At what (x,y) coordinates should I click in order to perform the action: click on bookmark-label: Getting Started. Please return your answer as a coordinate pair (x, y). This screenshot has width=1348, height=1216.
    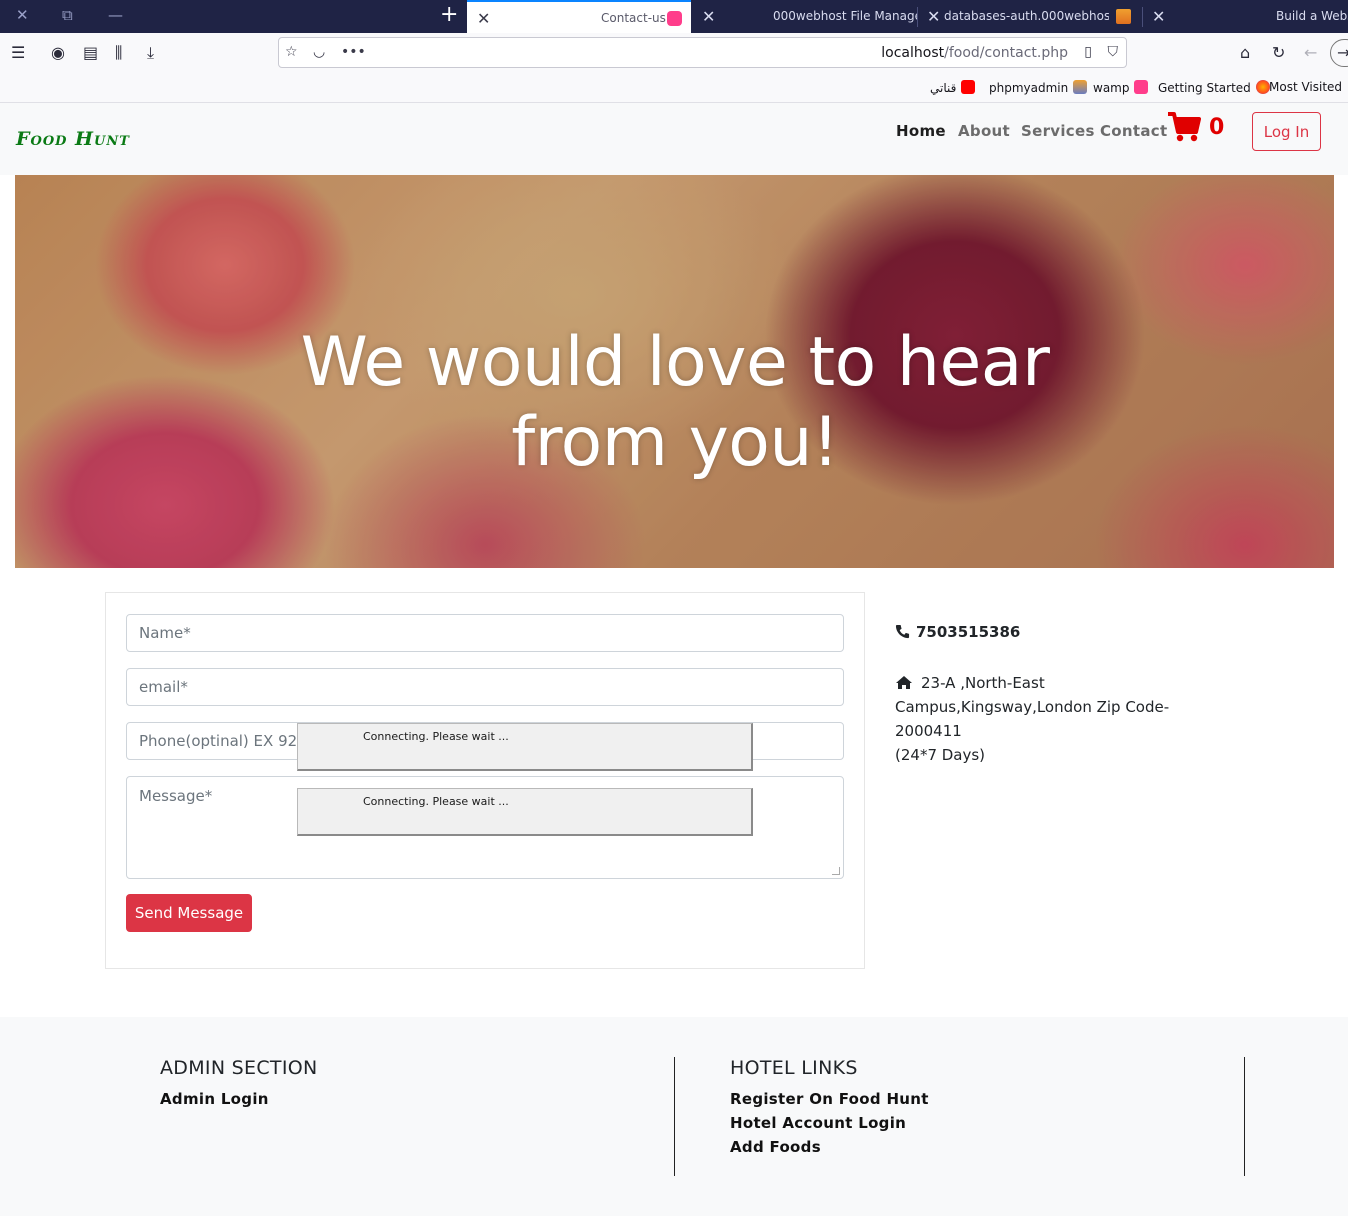
    Looking at the image, I should click on (1204, 88).